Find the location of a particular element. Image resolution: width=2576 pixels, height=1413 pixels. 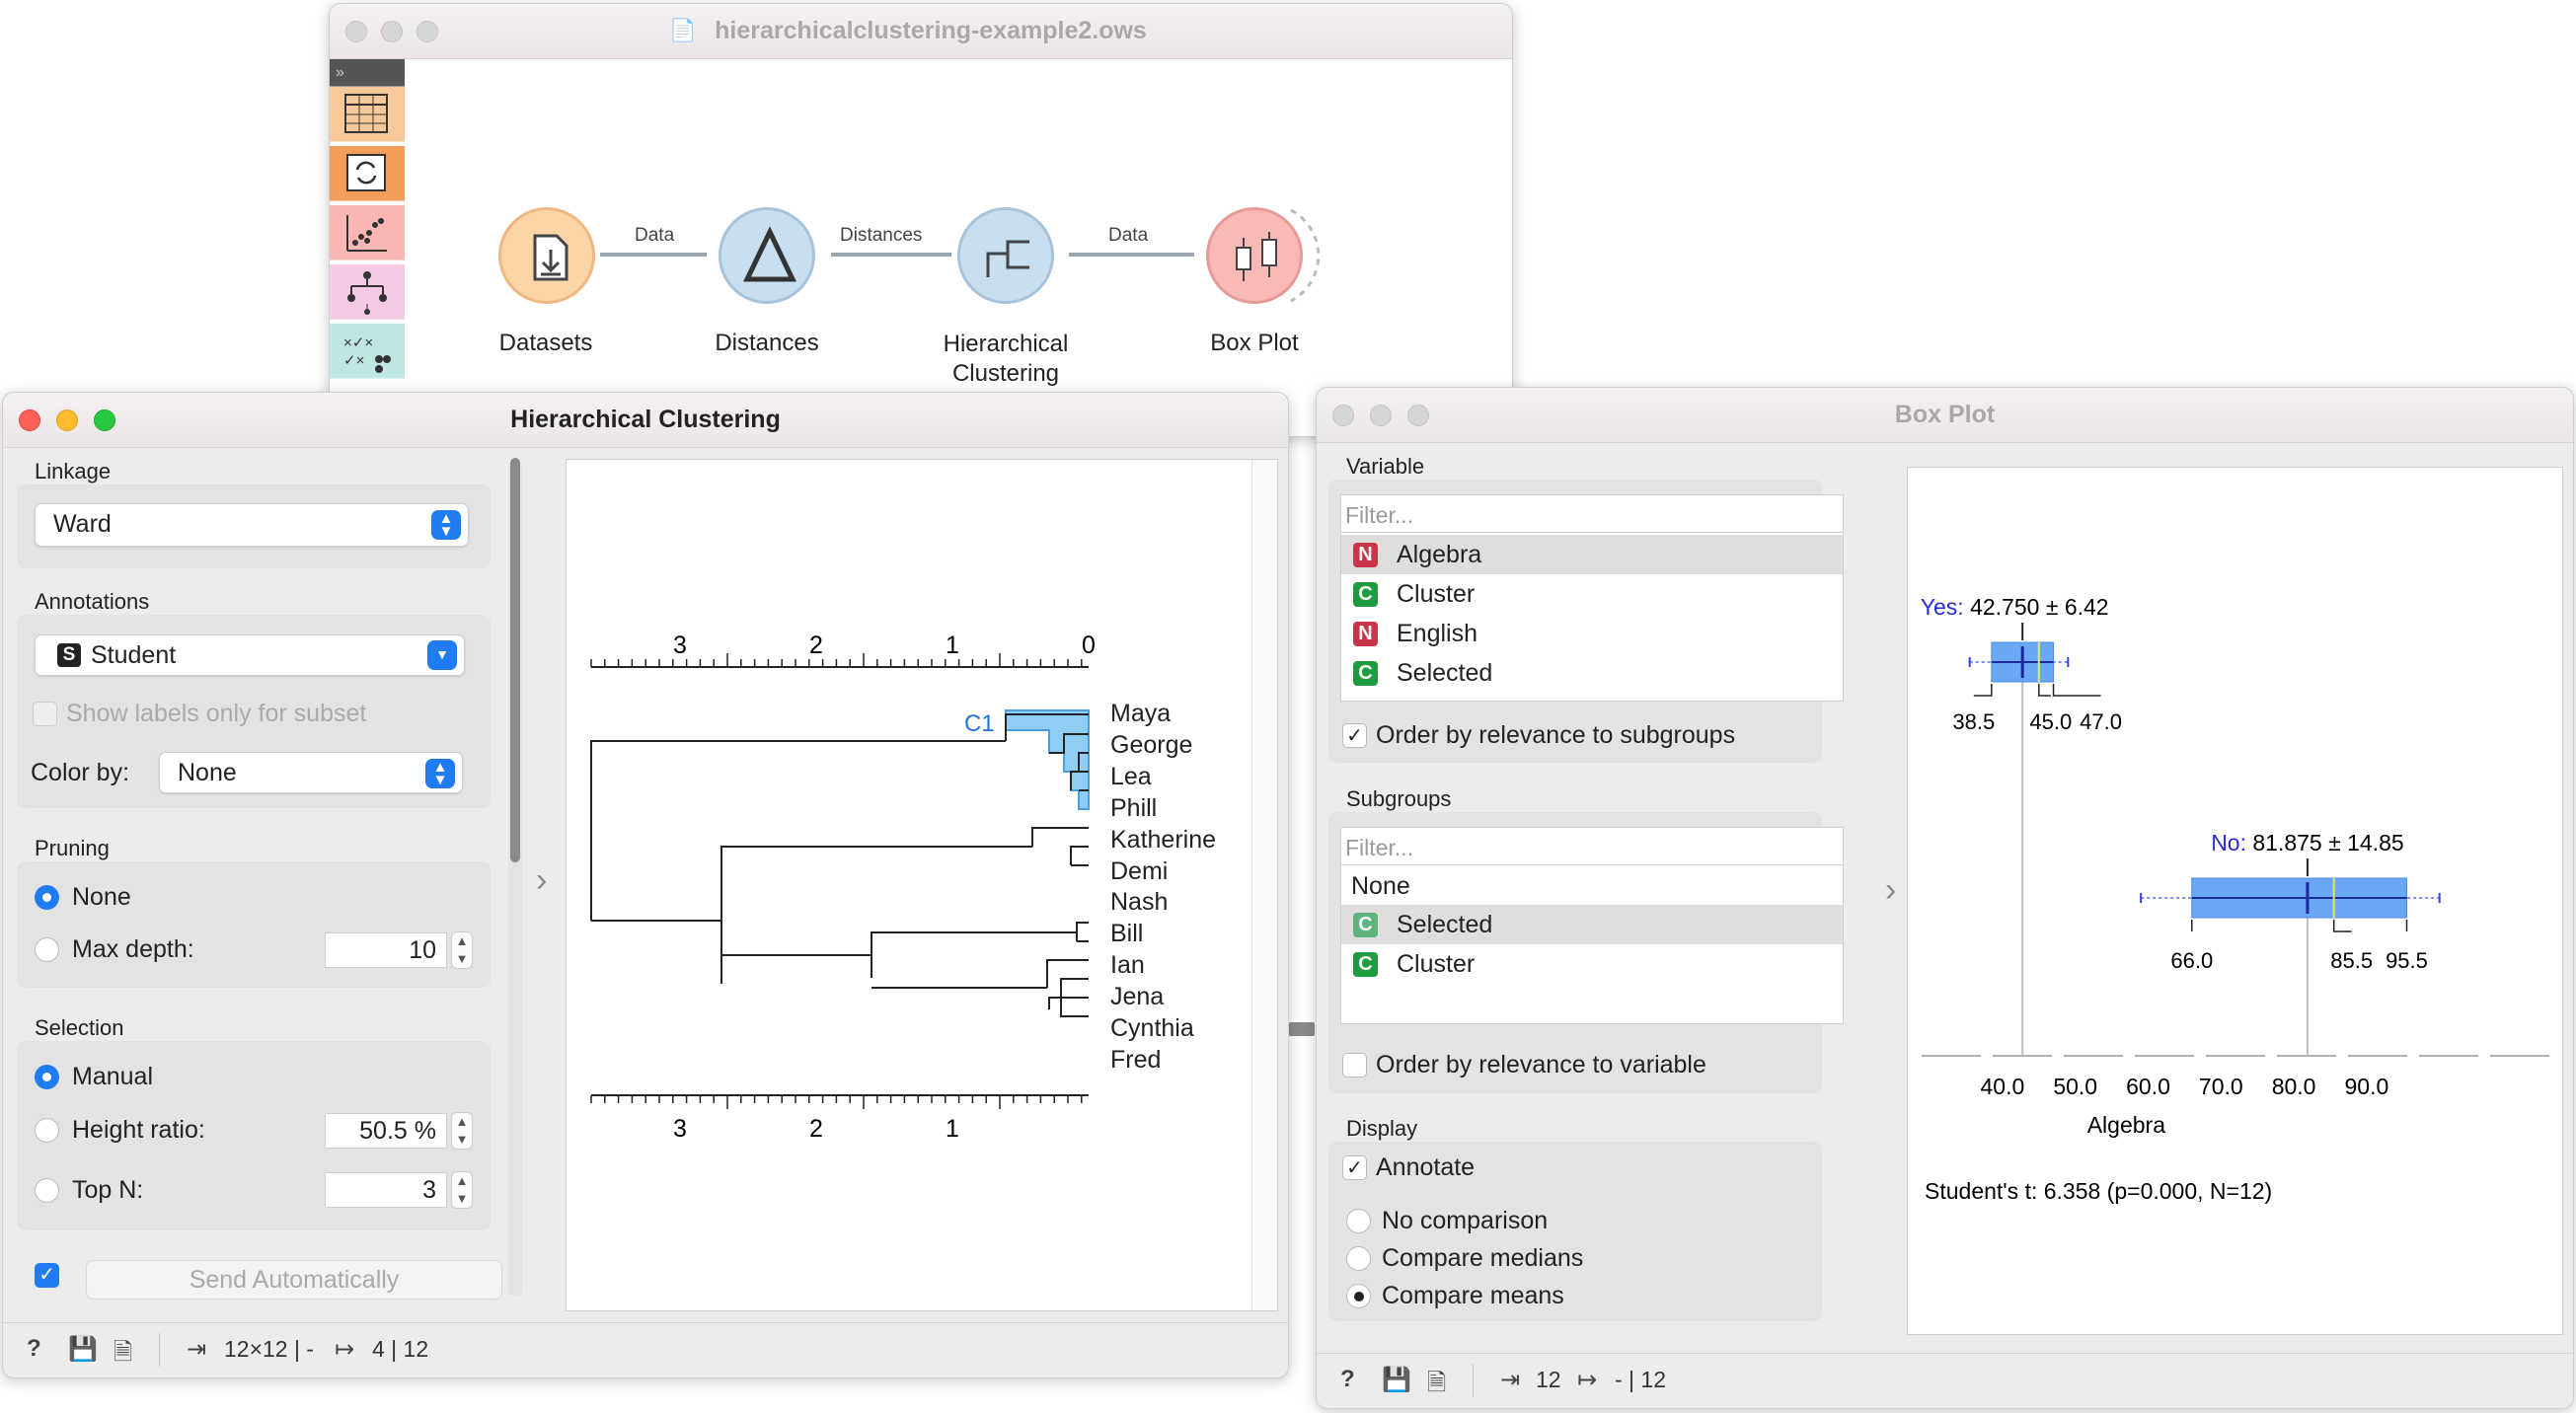

x-tick-label: 90.0 is located at coordinates (2367, 1087).